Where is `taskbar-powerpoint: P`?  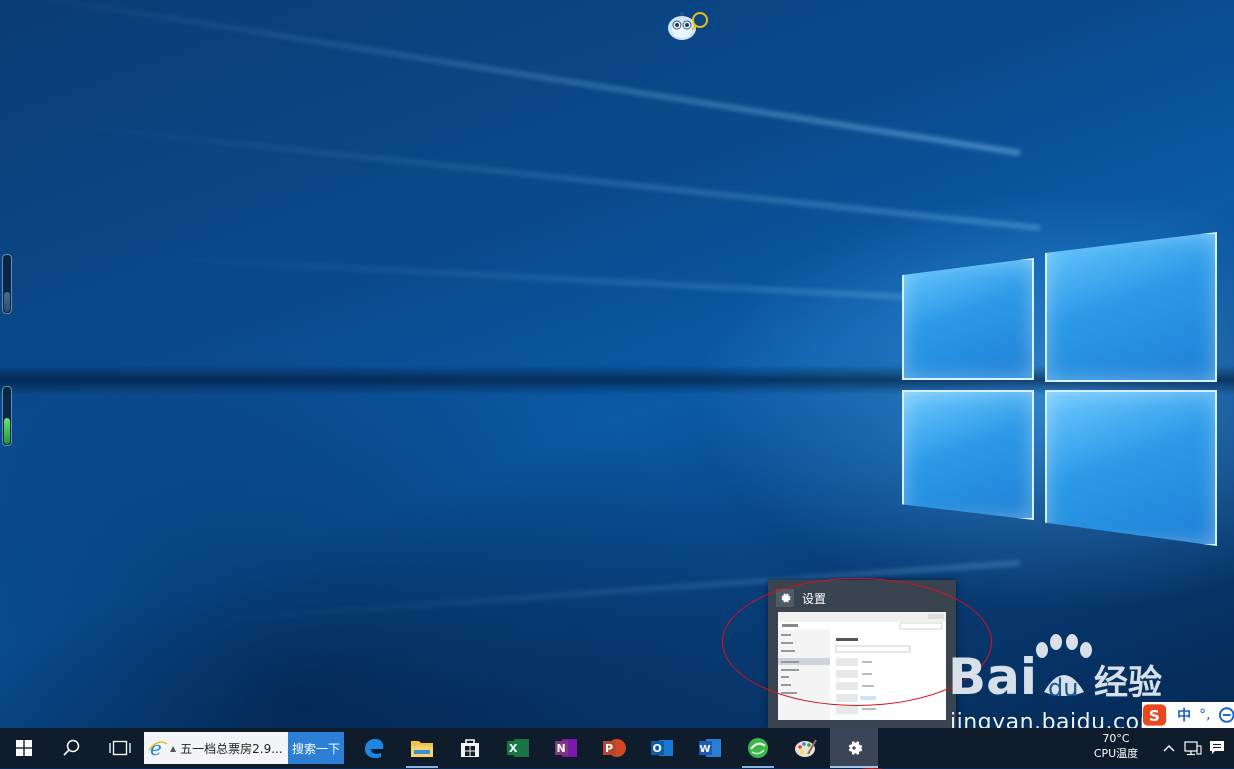
taskbar-powerpoint: P is located at coordinates (614, 748).